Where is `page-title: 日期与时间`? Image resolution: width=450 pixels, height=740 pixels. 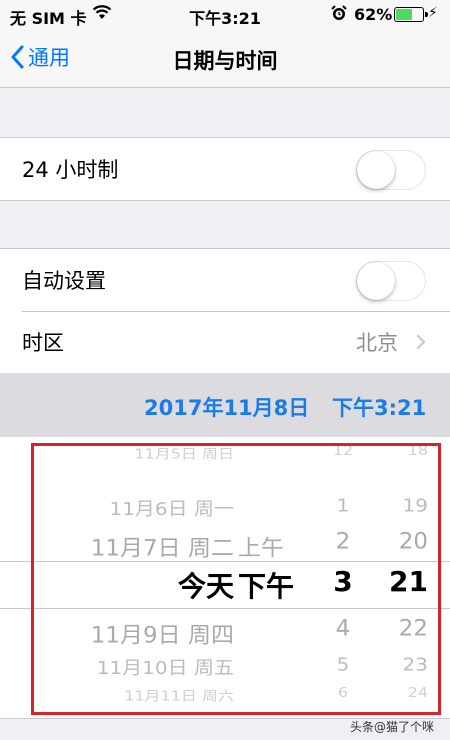
page-title: 日期与时间 is located at coordinates (225, 61).